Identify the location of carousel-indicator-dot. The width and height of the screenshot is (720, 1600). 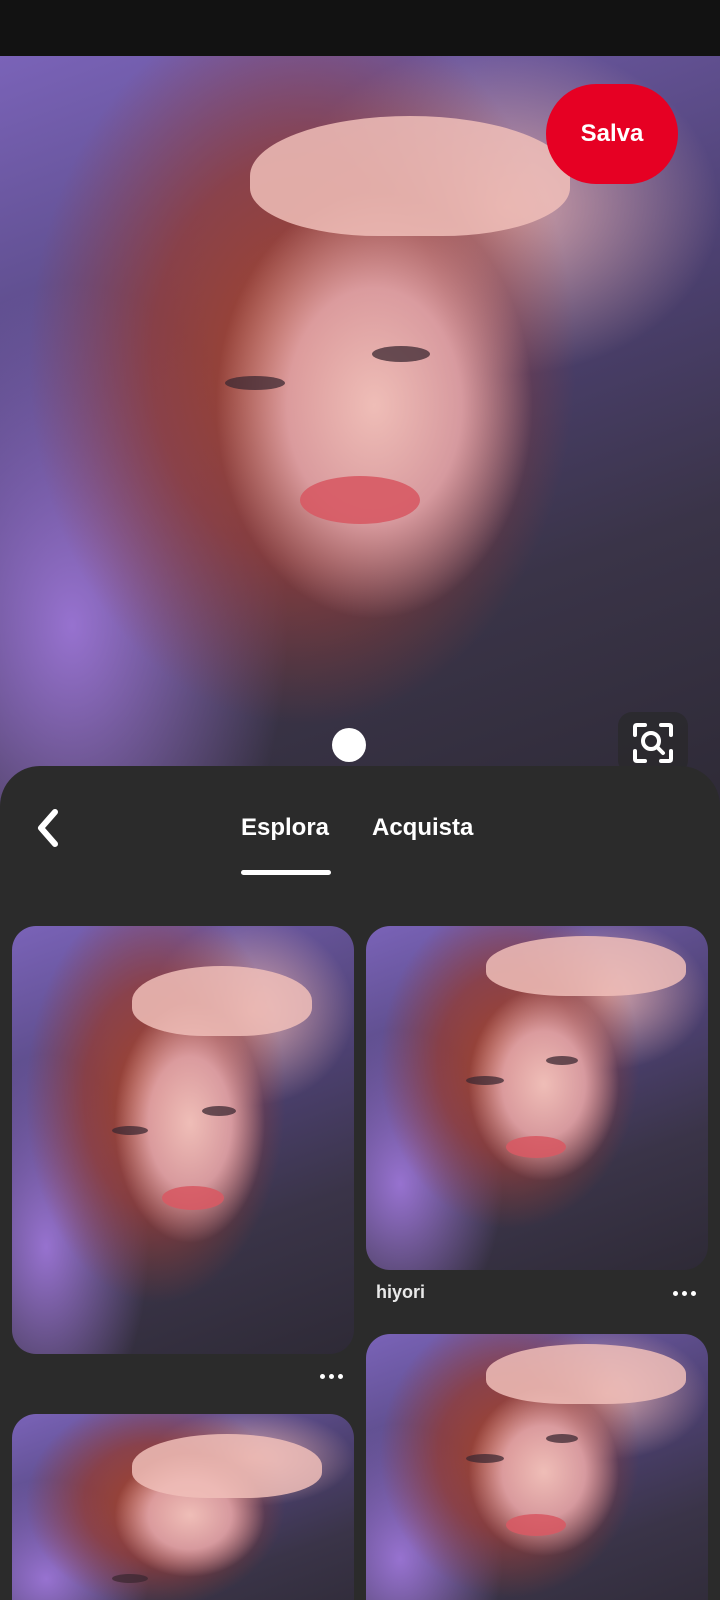
(349, 745).